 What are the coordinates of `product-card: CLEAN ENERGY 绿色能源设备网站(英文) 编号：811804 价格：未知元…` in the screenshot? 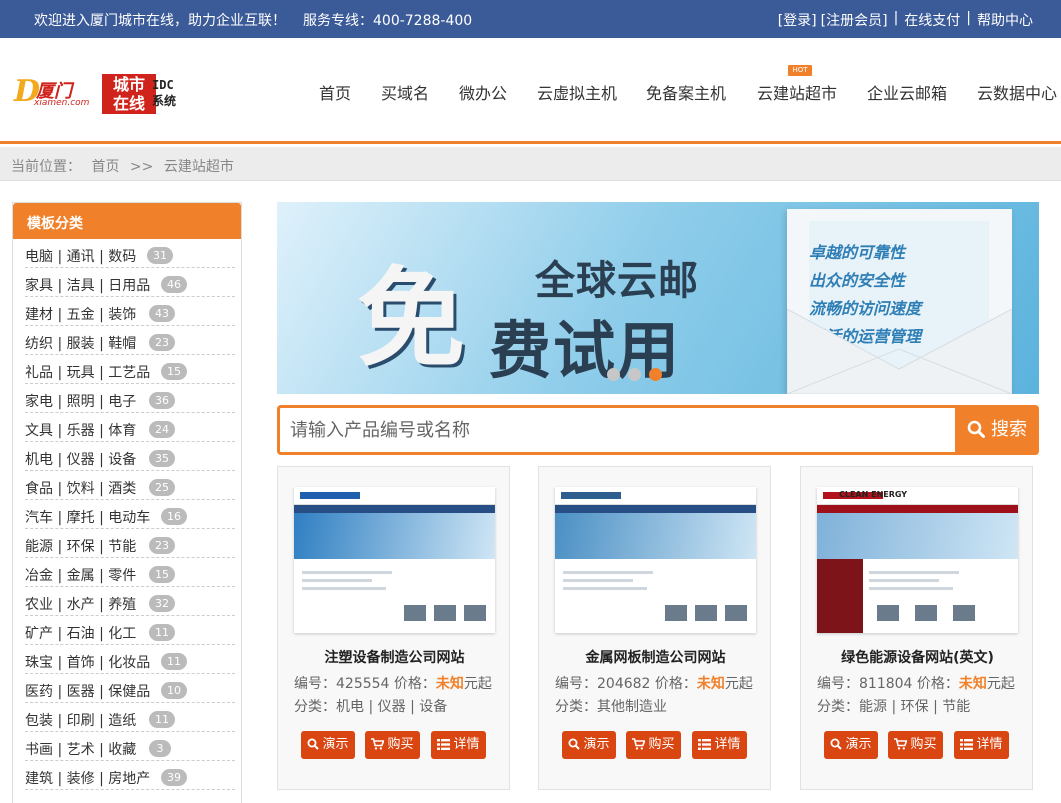 It's located at (916, 628).